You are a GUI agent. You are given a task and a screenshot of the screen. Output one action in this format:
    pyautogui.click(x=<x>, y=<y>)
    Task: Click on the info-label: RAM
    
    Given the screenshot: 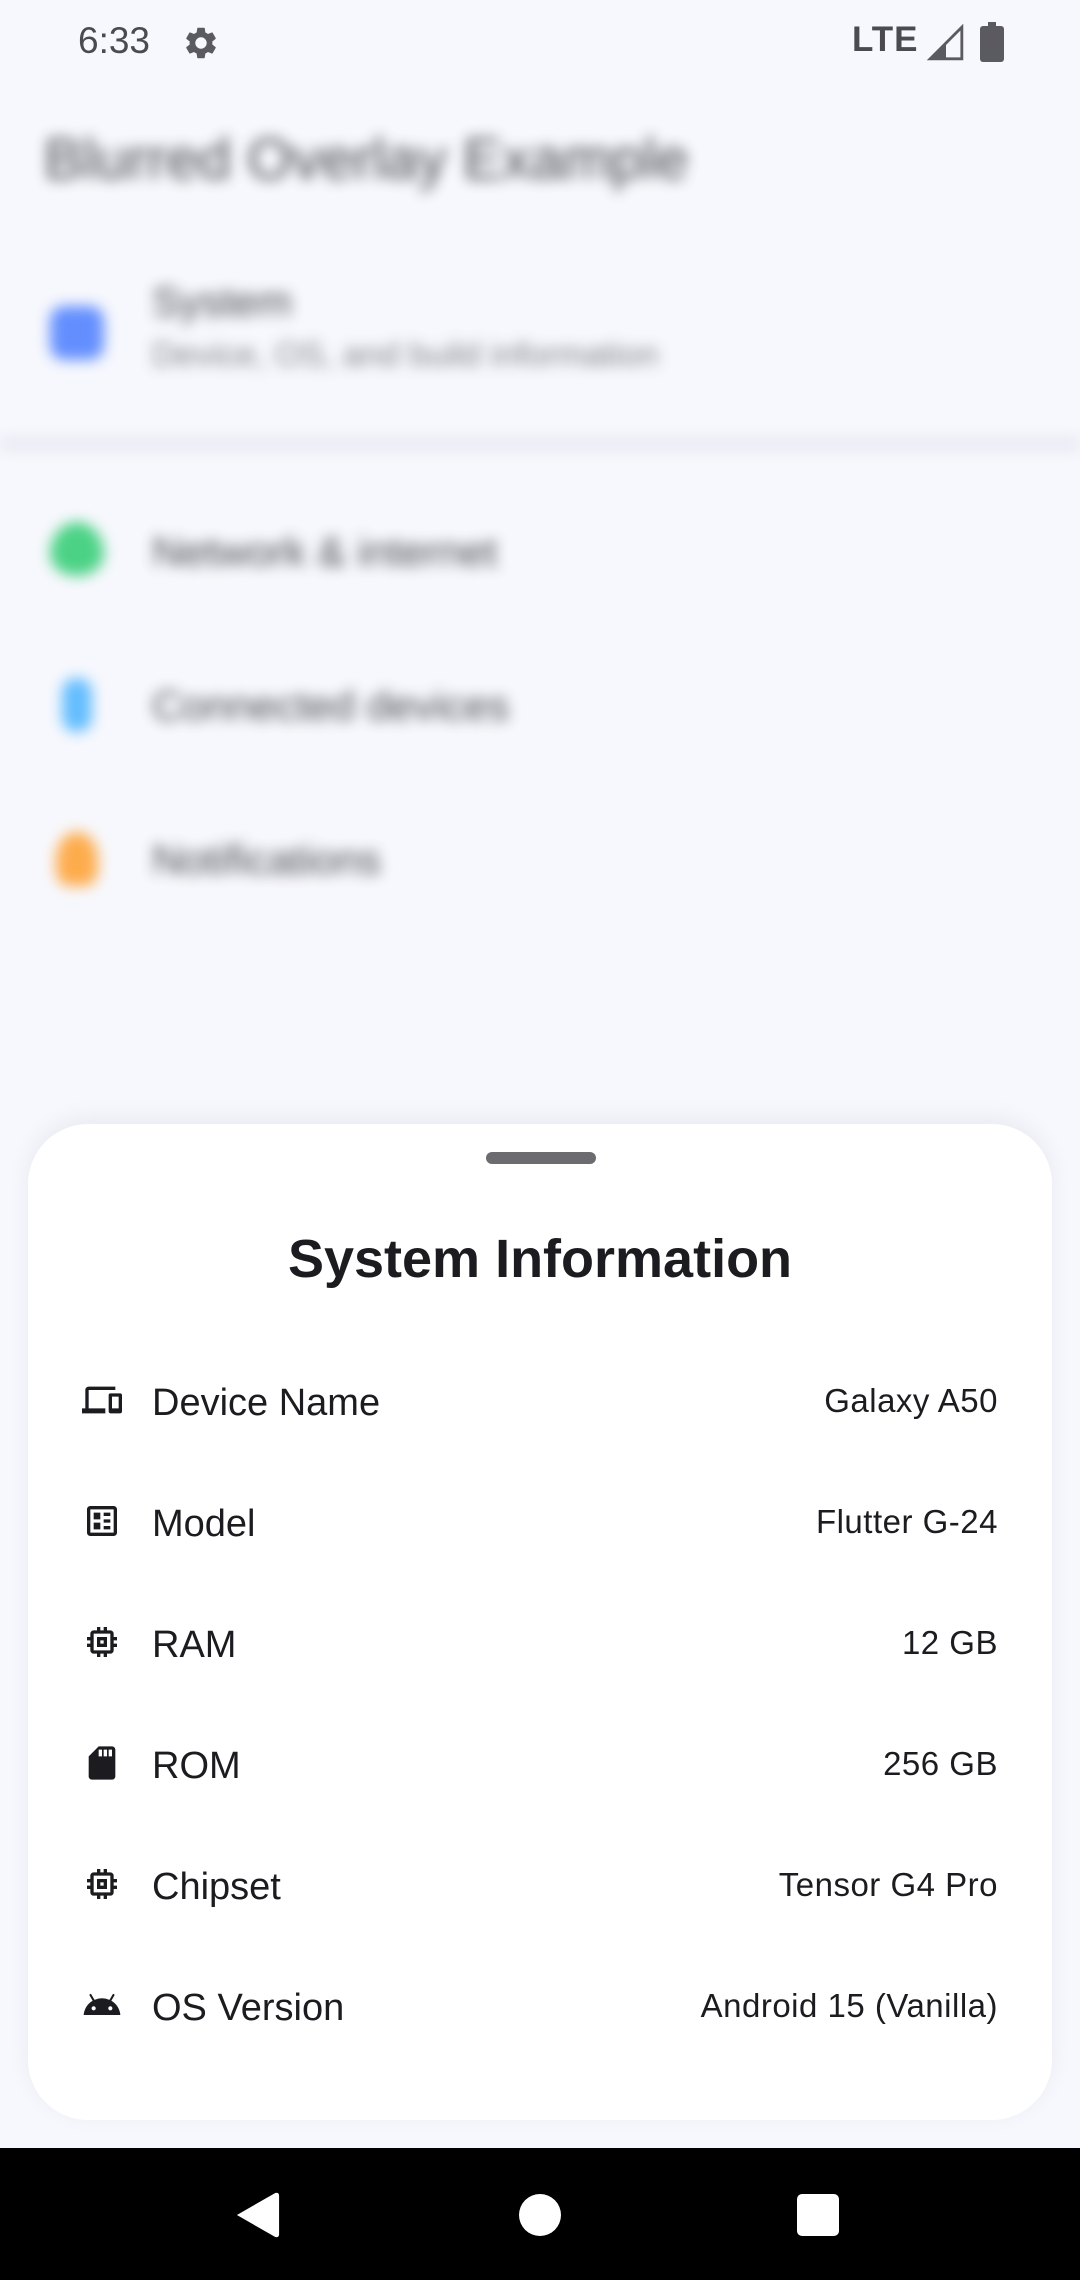 What is the action you would take?
    pyautogui.click(x=194, y=1645)
    